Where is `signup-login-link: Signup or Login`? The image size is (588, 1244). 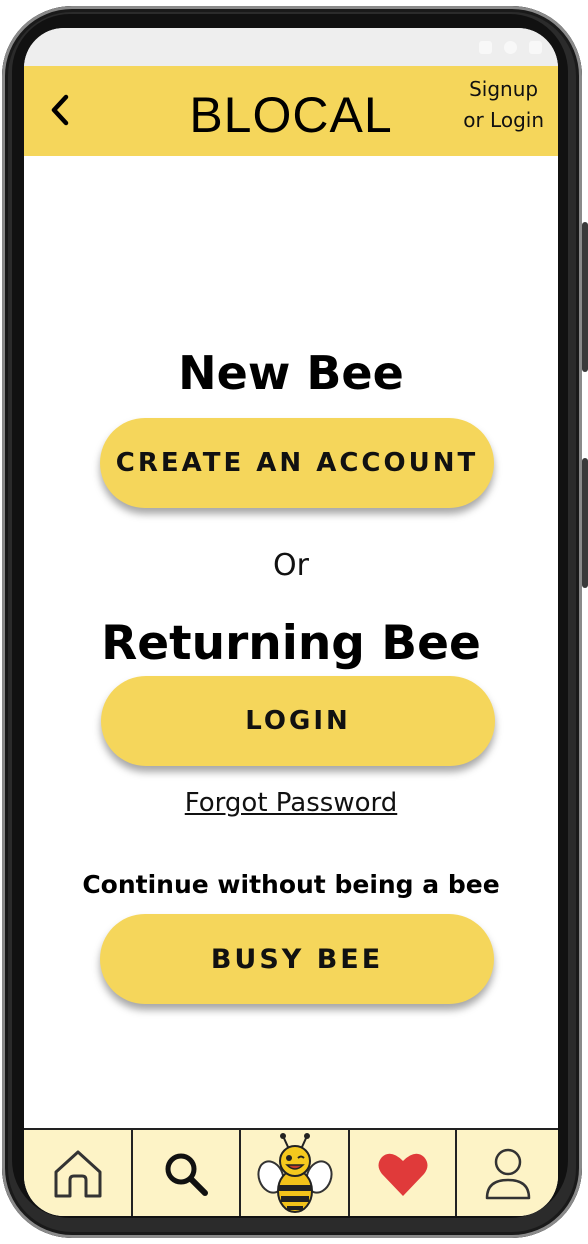 signup-login-link: Signup or Login is located at coordinates (503, 105).